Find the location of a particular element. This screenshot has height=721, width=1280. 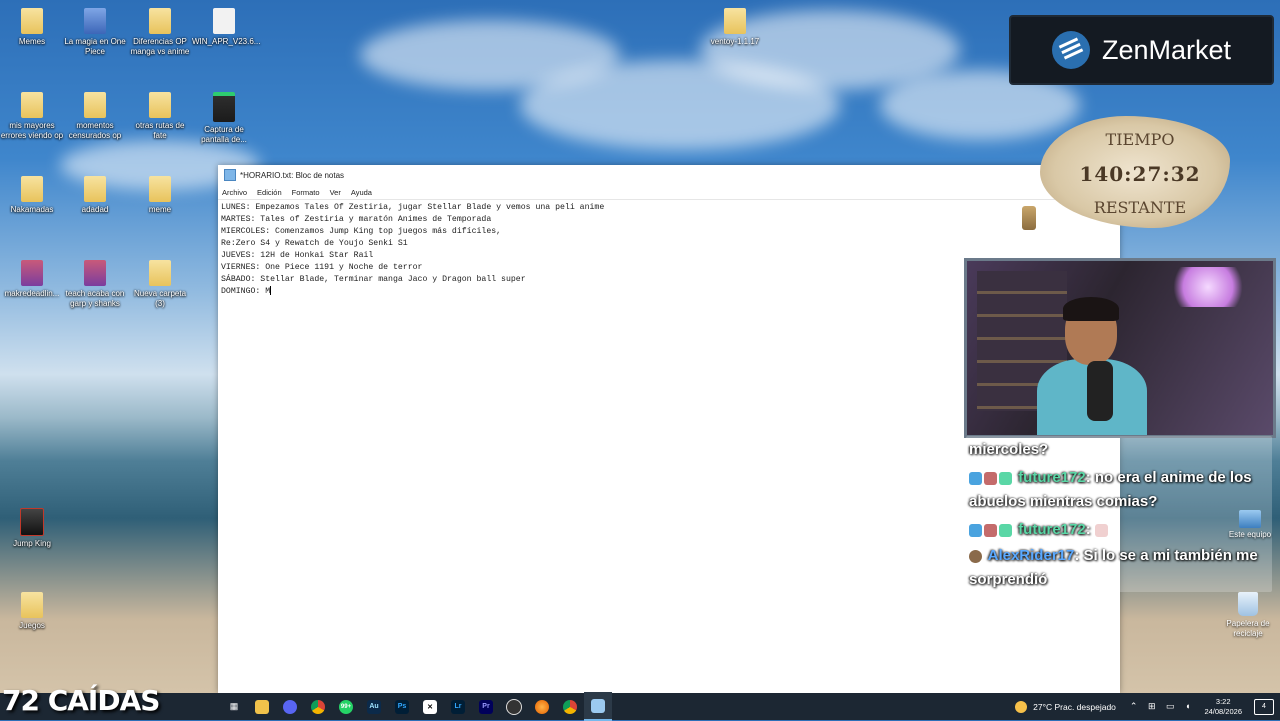

menu-formato: Formato is located at coordinates (306, 192).